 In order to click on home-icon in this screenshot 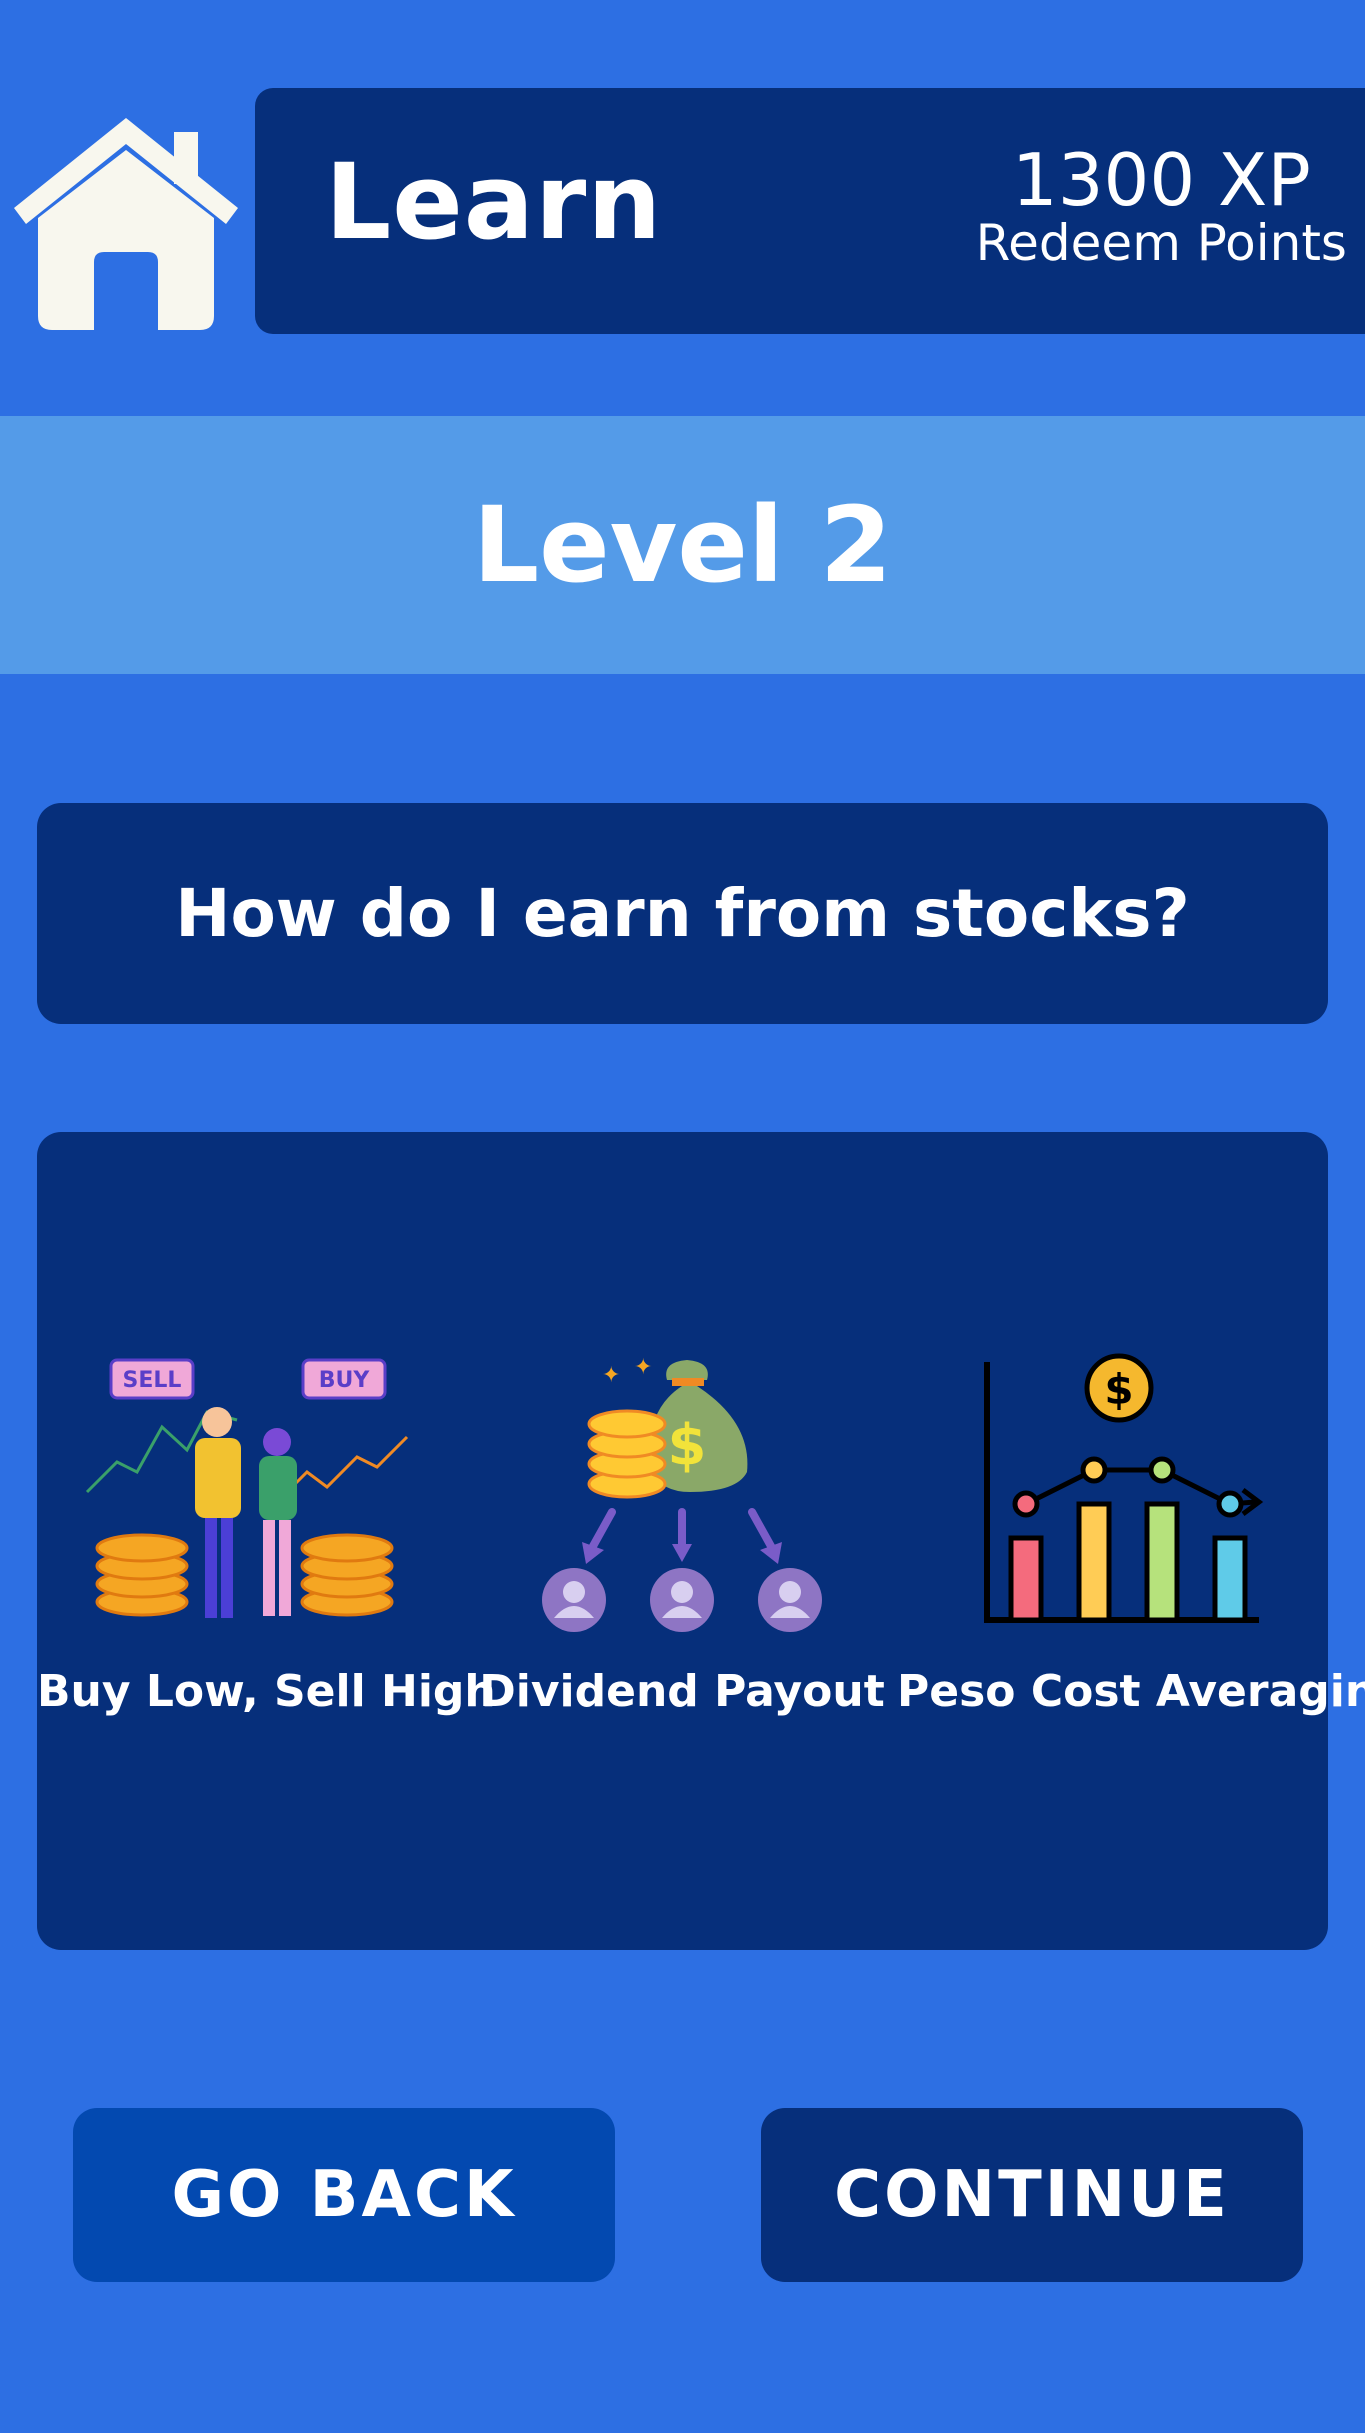, I will do `click(126, 224)`.